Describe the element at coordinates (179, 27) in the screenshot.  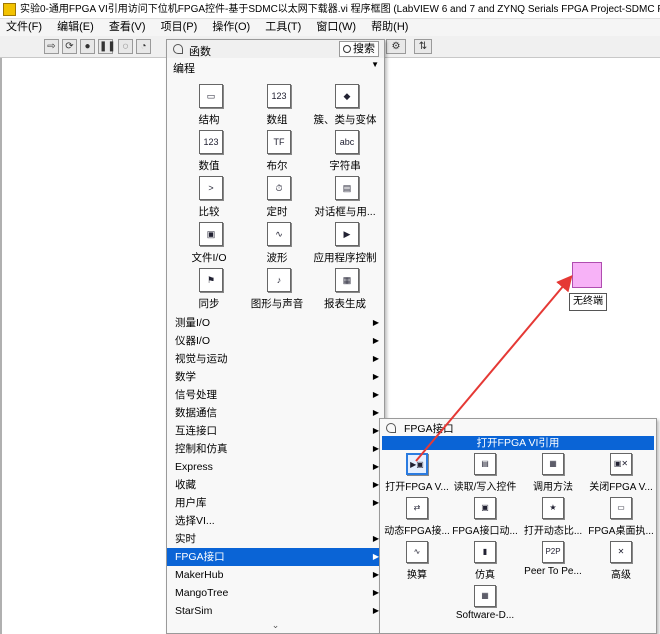
I see `menu-project: 项目(P)` at that location.